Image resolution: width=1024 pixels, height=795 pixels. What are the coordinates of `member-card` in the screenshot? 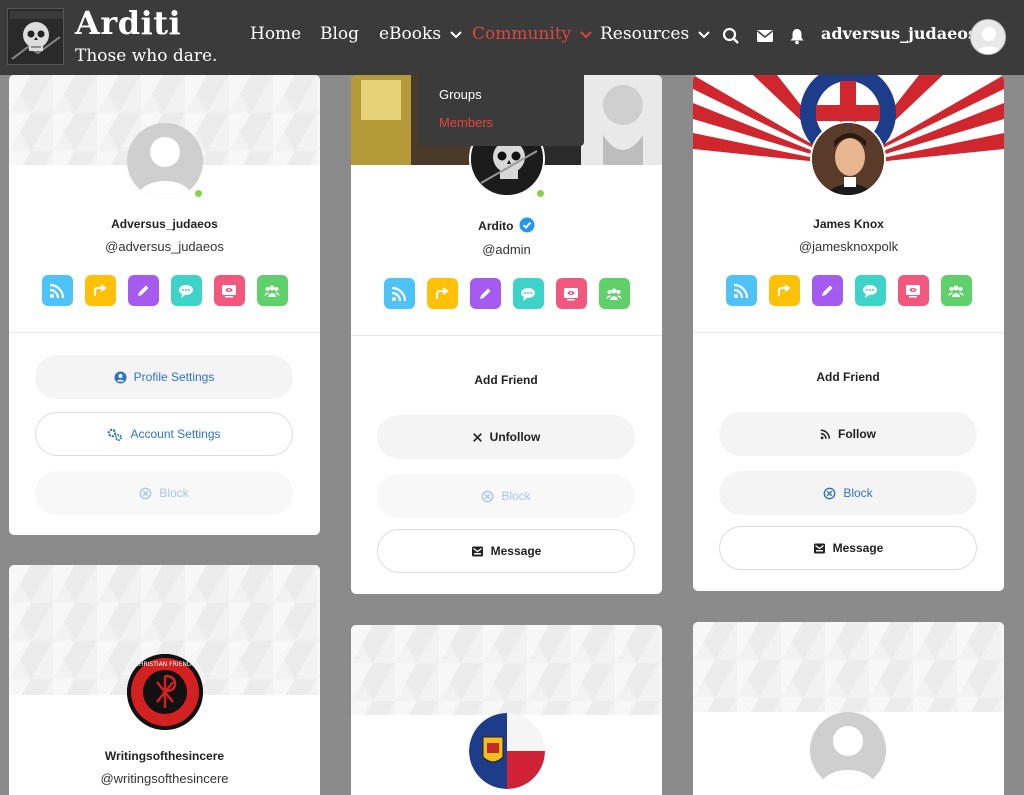 It's located at (506, 710).